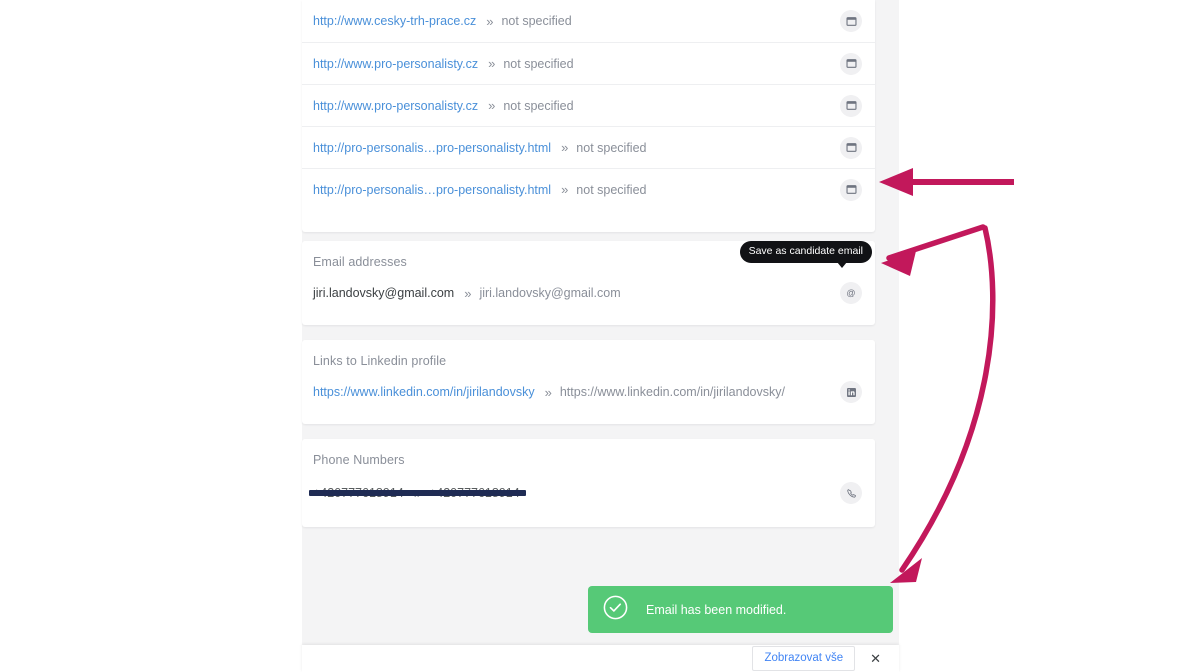 Image resolution: width=1200 pixels, height=672 pixels. Describe the element at coordinates (851, 493) in the screenshot. I see `phone-icon` at that location.